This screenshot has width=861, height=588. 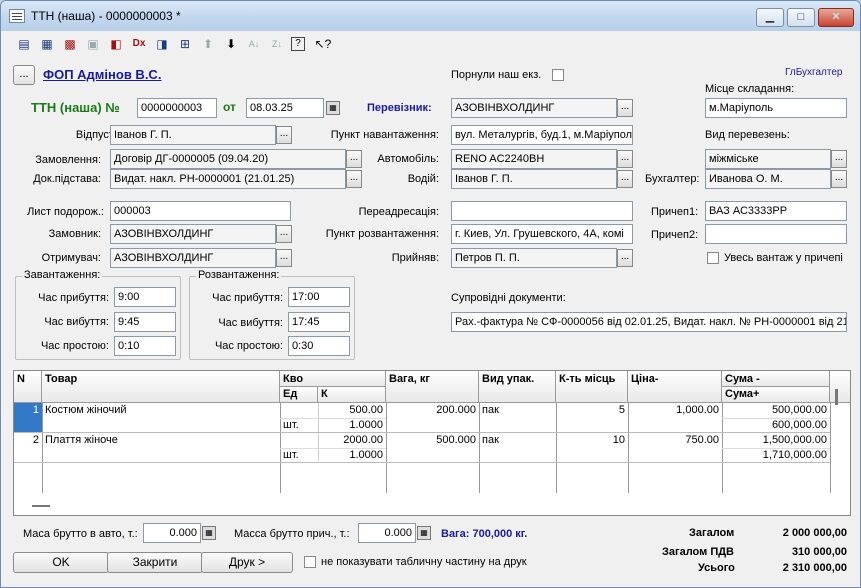 I want to click on waybill-label: Лист подорож.:, so click(x=65, y=212).